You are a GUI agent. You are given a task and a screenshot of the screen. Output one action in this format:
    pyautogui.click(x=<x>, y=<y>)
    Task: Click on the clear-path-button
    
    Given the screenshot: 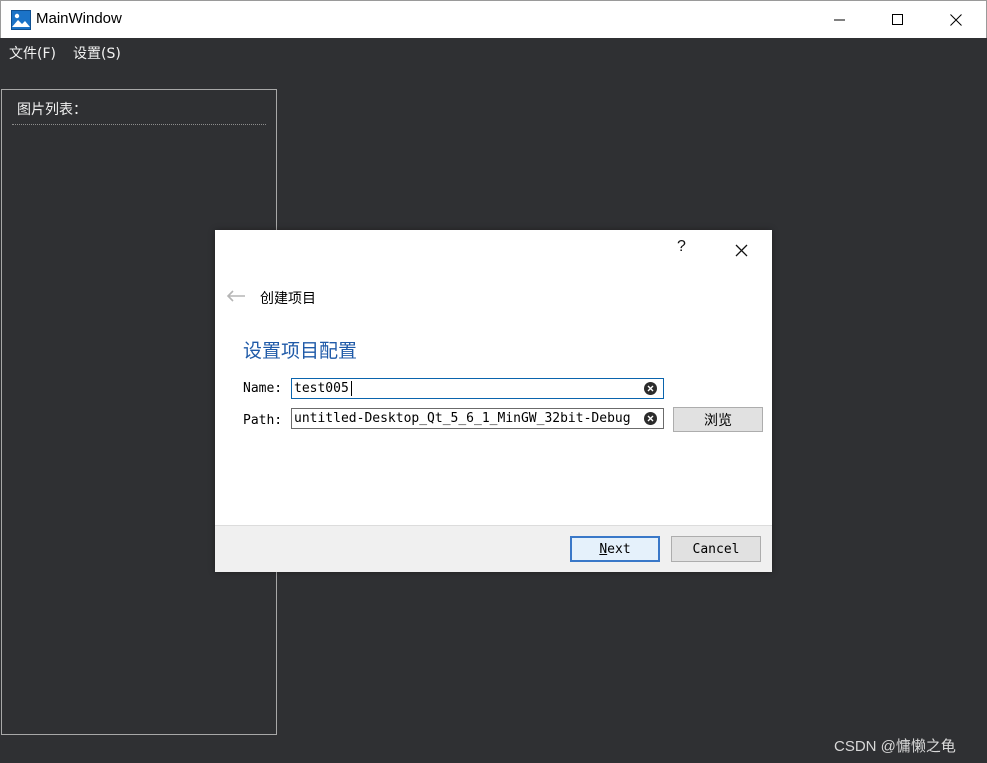 What is the action you would take?
    pyautogui.click(x=650, y=418)
    